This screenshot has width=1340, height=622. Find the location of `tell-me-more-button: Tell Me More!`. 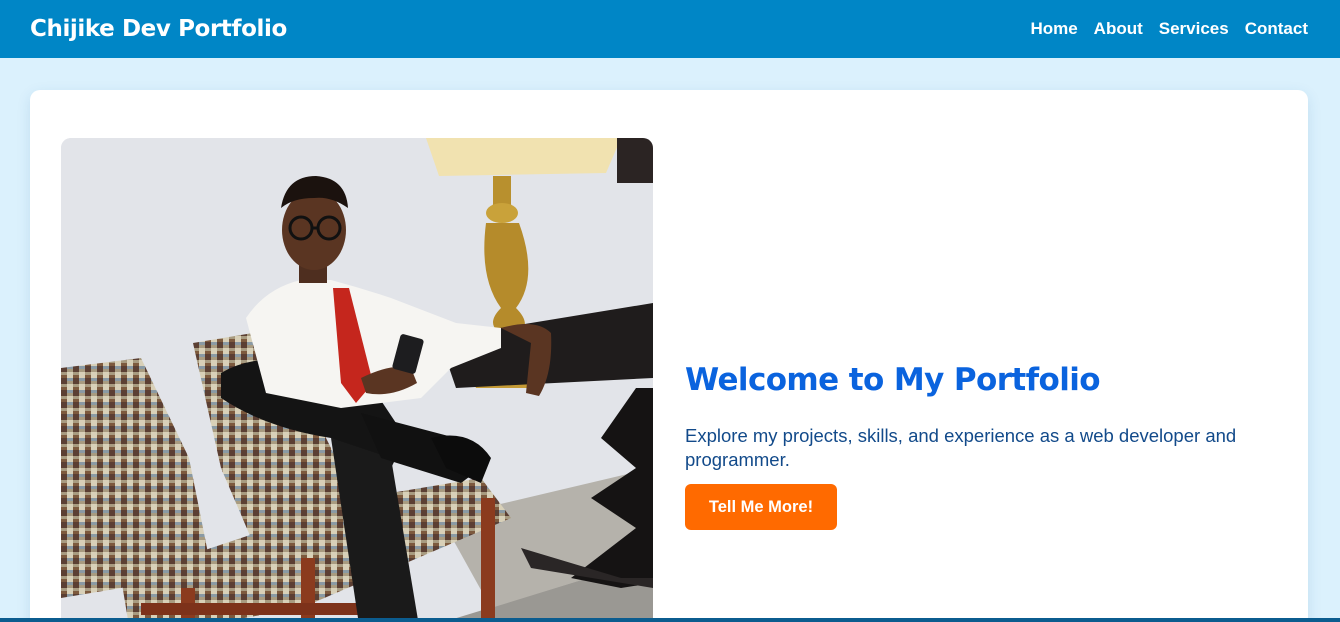

tell-me-more-button: Tell Me More! is located at coordinates (761, 507).